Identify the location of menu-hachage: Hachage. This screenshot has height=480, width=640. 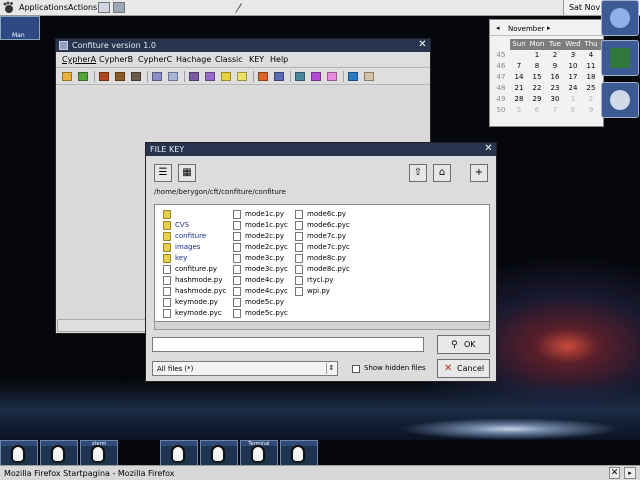
(193, 59).